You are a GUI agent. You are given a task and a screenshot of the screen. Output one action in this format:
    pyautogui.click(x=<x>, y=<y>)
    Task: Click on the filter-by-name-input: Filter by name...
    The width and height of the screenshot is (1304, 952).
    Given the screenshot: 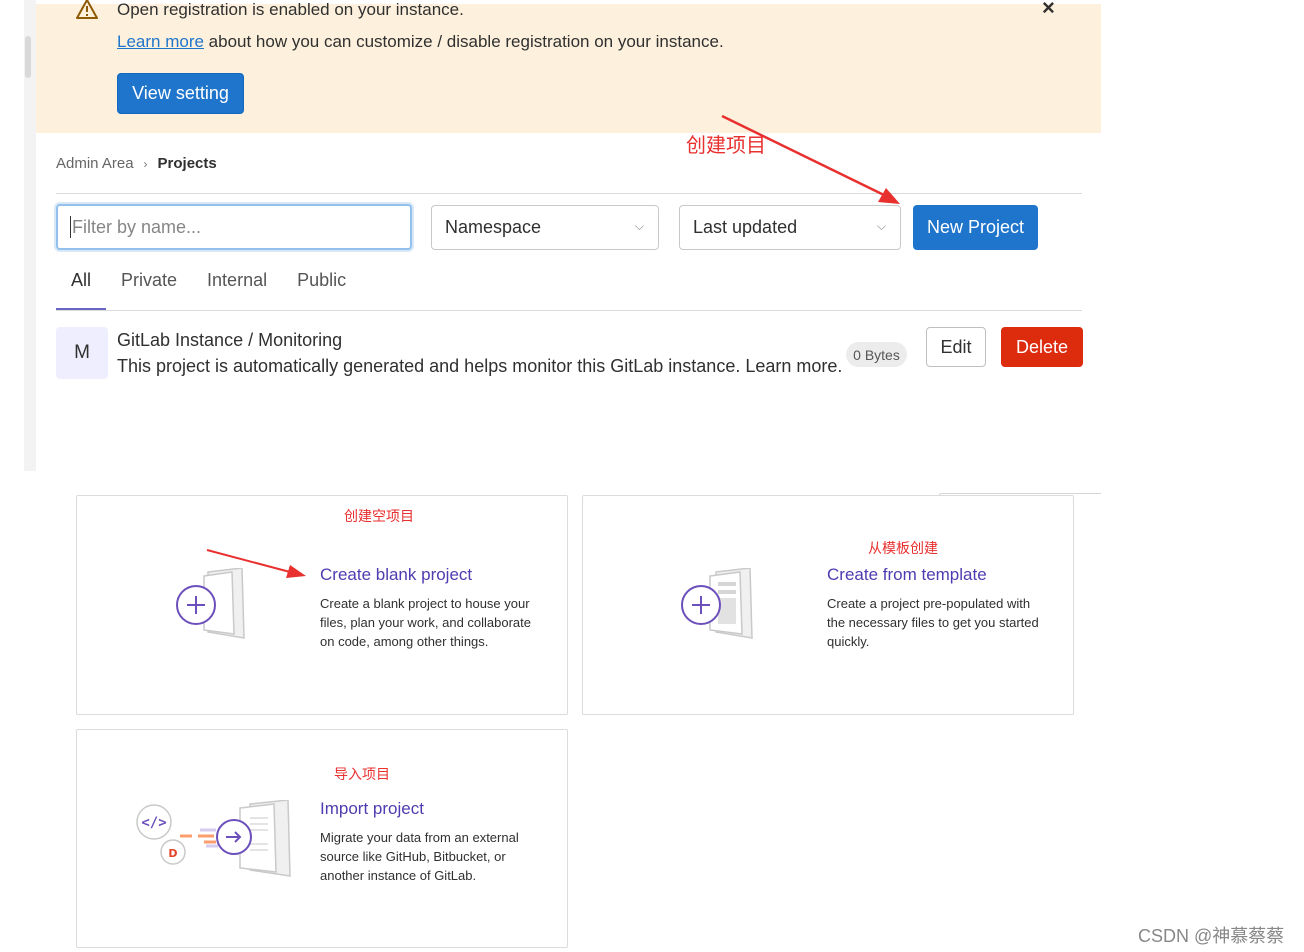 What is the action you would take?
    pyautogui.click(x=234, y=227)
    